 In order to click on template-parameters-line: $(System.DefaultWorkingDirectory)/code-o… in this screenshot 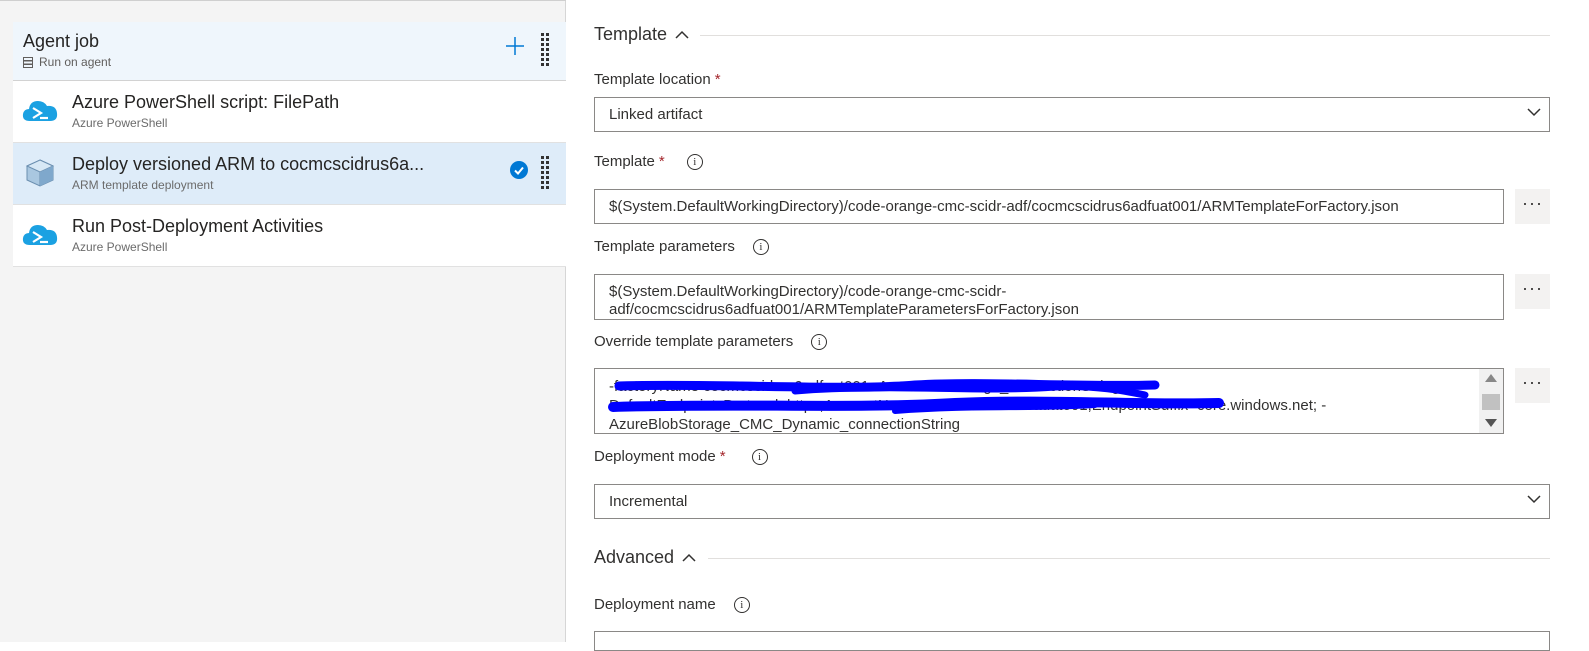, I will do `click(808, 291)`.